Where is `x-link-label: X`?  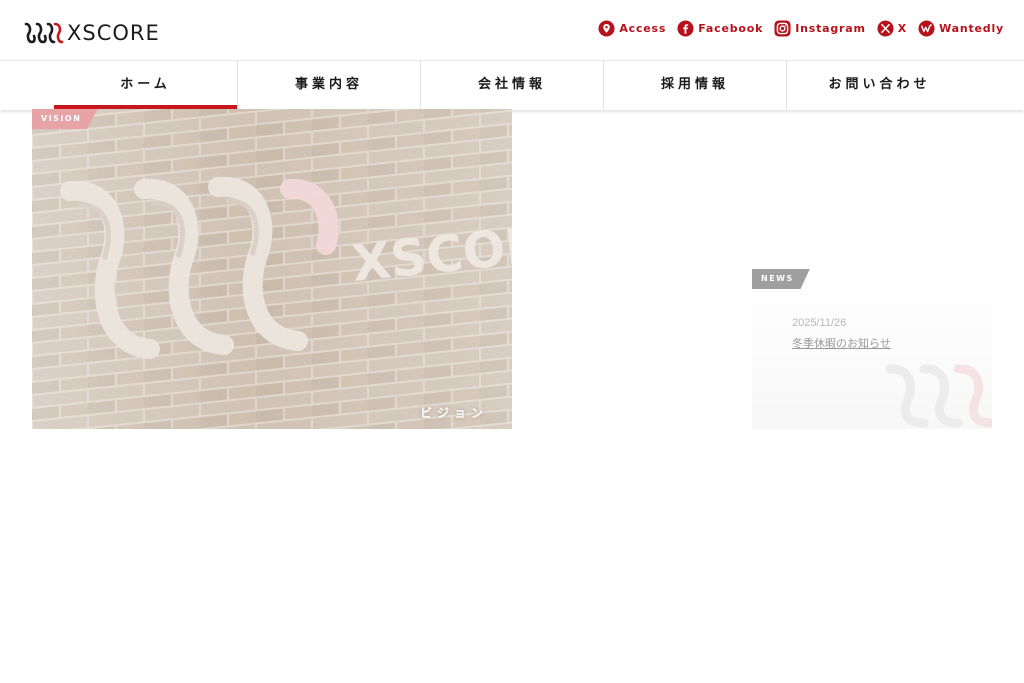
x-link-label: X is located at coordinates (902, 28).